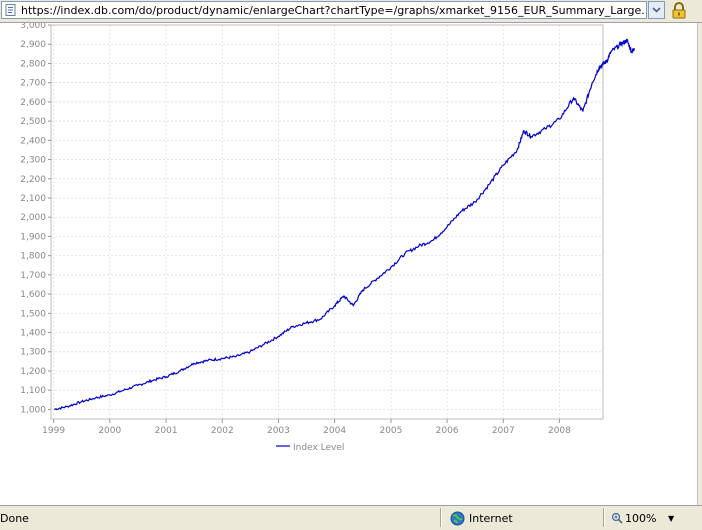 Image resolution: width=702 pixels, height=530 pixels. Describe the element at coordinates (33, 218) in the screenshot. I see `y-tick-label: 2,000` at that location.